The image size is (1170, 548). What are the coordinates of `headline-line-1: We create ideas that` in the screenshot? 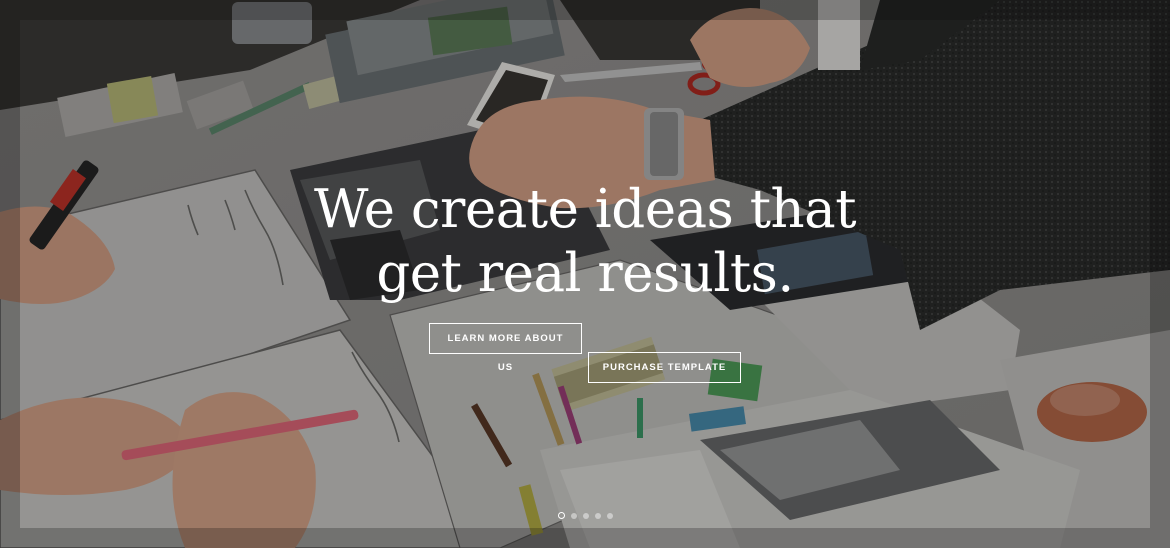 It's located at (585, 209).